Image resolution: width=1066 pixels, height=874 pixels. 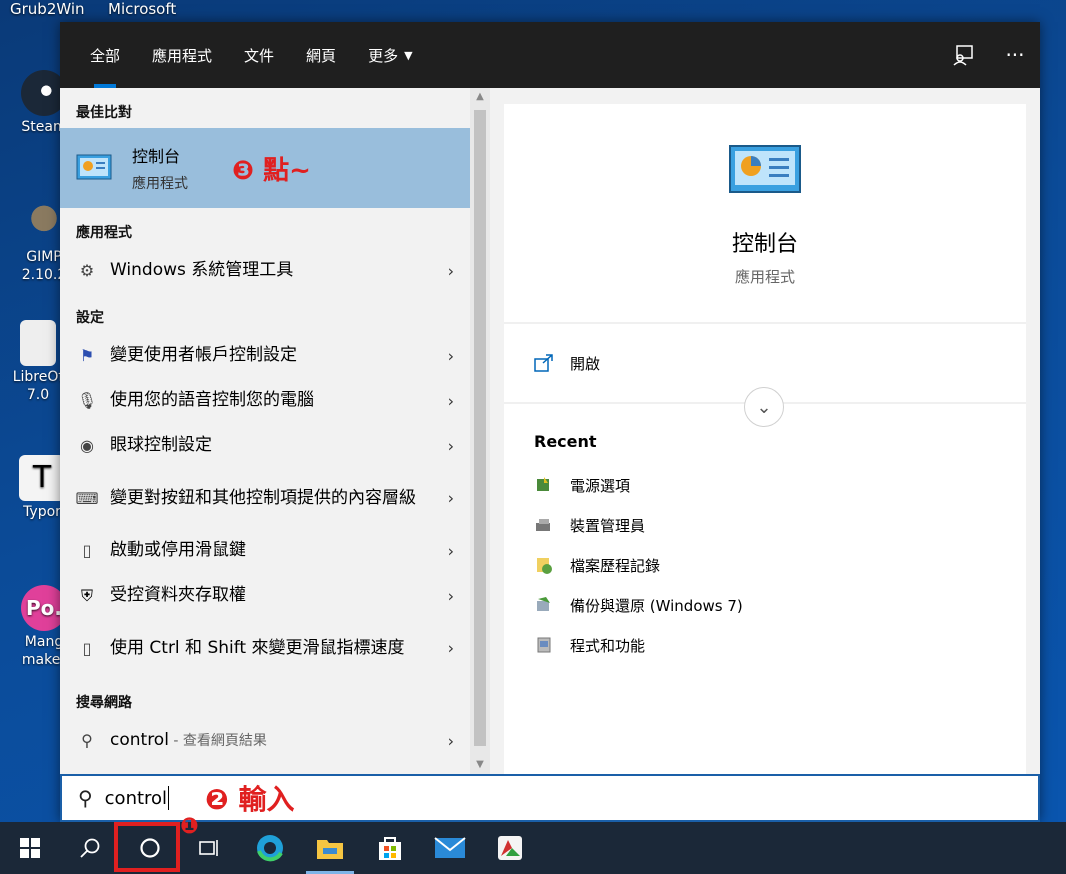 What do you see at coordinates (765, 375) in the screenshot?
I see `open-button: 開啟 ⌄` at bounding box center [765, 375].